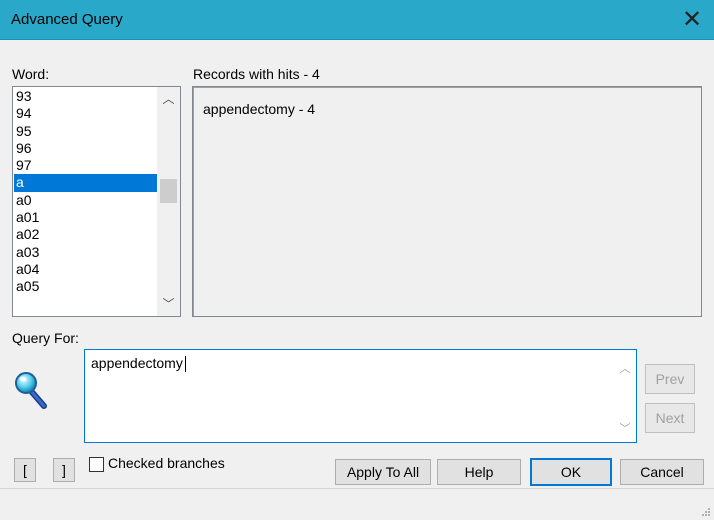 This screenshot has height=520, width=714. Describe the element at coordinates (85, 183) in the screenshot. I see `list-item-selected: a` at that location.